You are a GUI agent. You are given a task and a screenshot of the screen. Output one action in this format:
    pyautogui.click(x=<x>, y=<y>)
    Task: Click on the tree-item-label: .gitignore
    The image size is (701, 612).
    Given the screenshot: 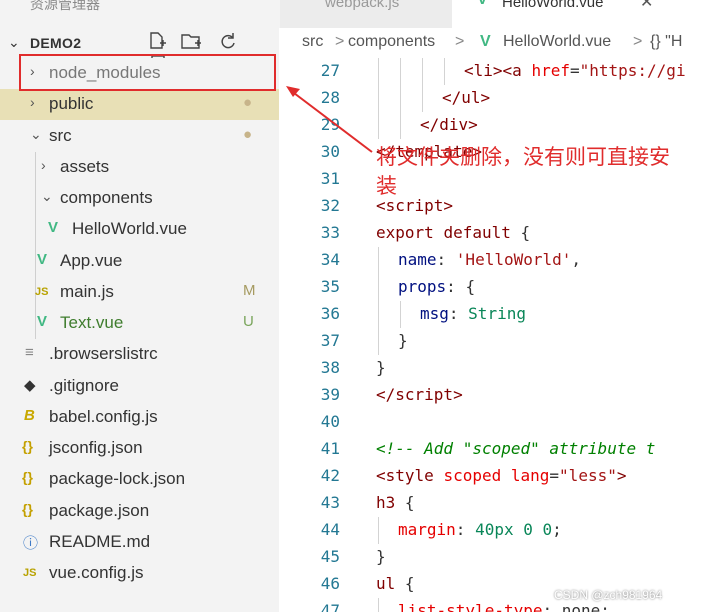 What is the action you would take?
    pyautogui.click(x=84, y=385)
    